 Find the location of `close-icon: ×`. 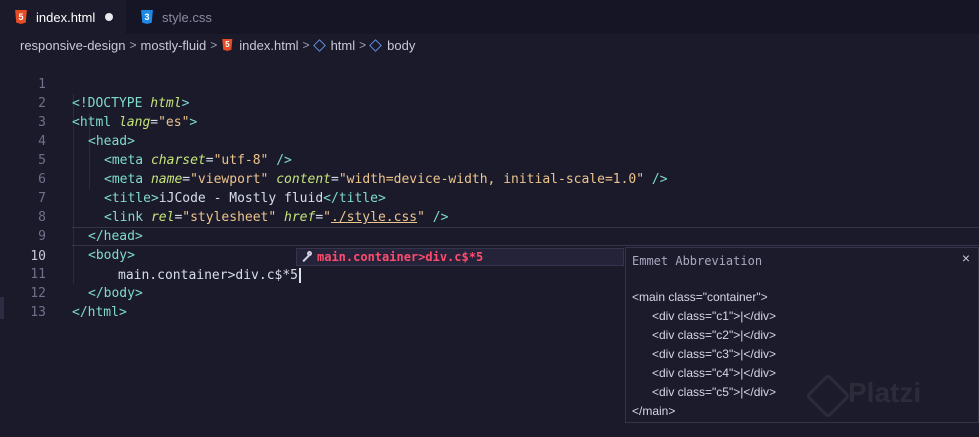

close-icon: × is located at coordinates (966, 258).